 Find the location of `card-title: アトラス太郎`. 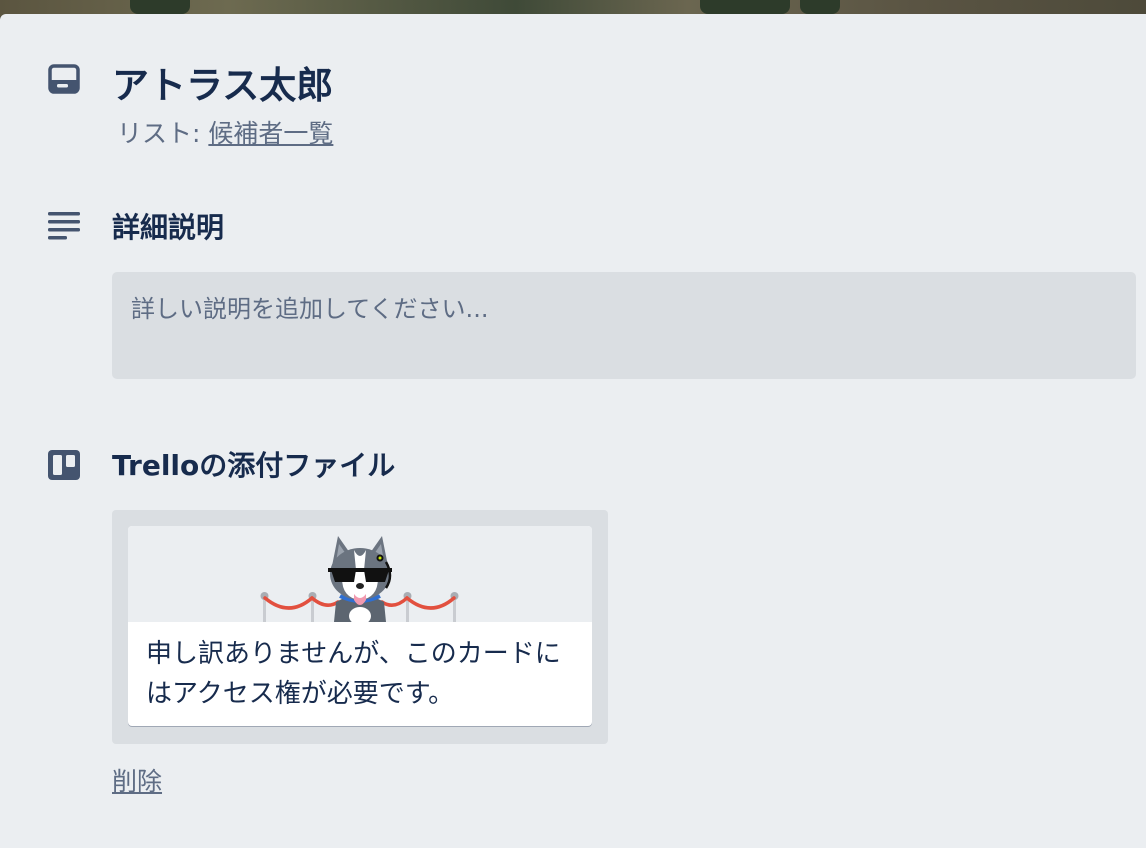

card-title: アトラス太郎 is located at coordinates (222, 86).